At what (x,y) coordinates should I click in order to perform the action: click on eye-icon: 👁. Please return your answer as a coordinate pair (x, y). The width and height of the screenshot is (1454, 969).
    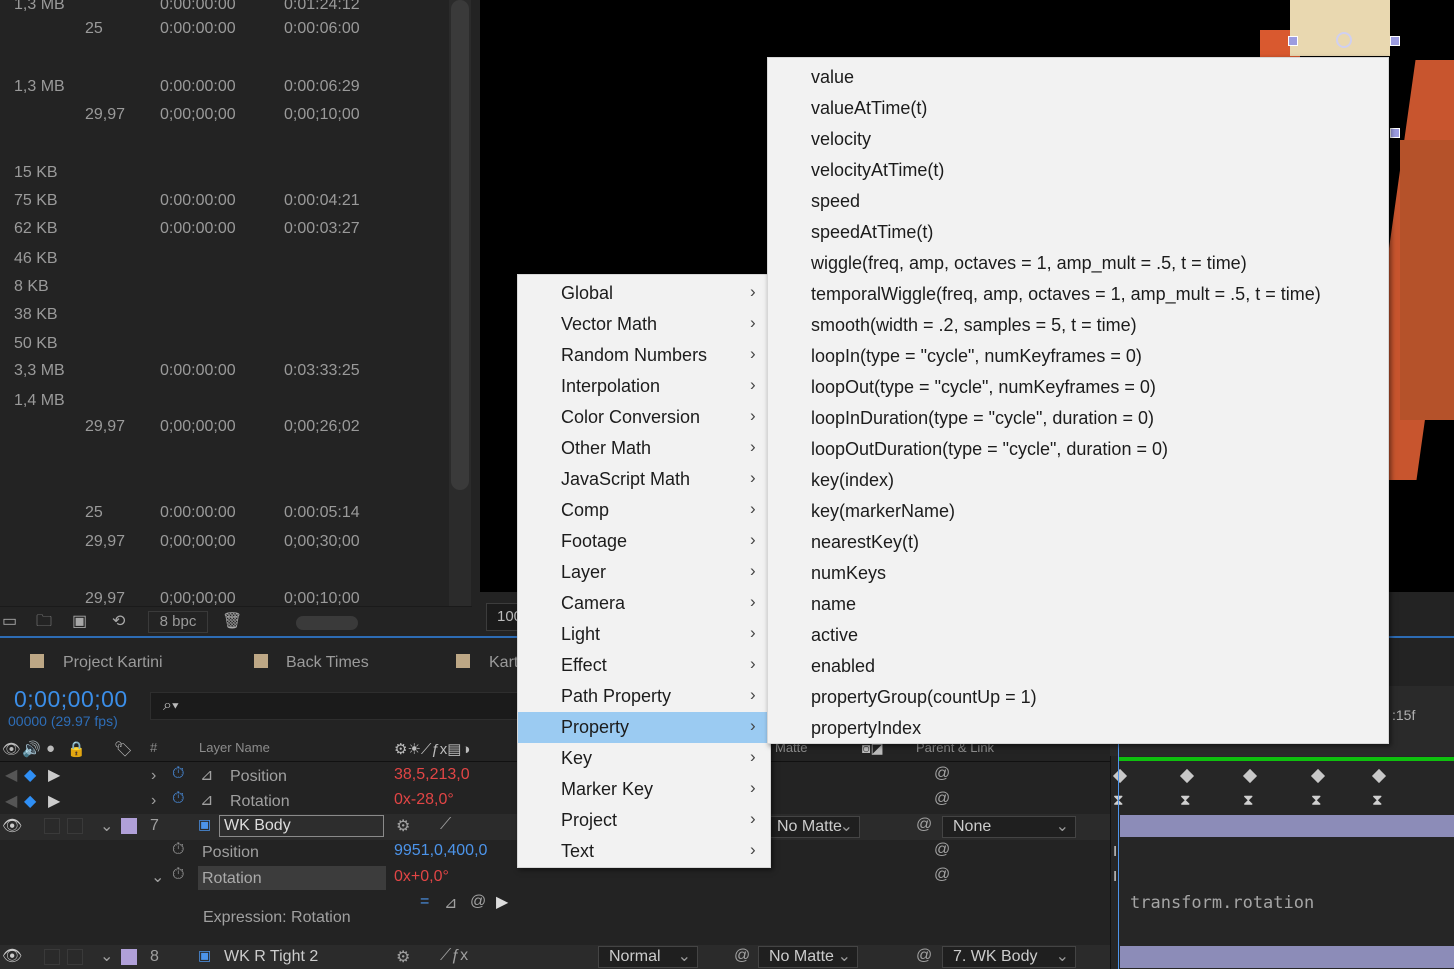
    Looking at the image, I should click on (11, 749).